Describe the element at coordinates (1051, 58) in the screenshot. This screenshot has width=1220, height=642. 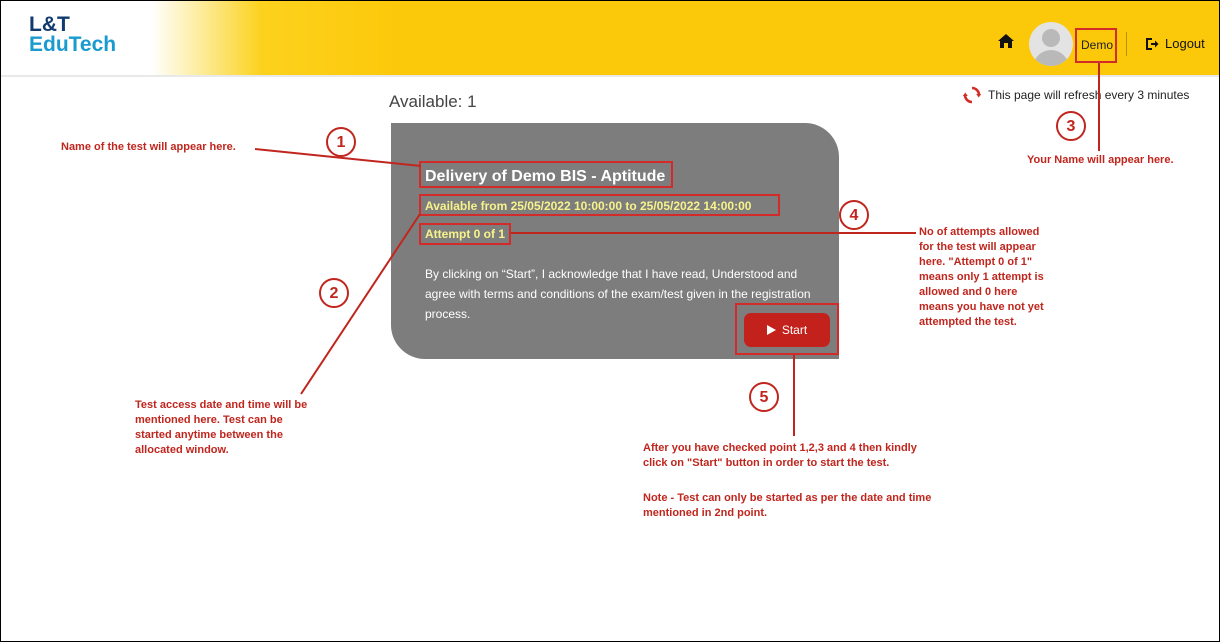
I see `avatar-body` at that location.